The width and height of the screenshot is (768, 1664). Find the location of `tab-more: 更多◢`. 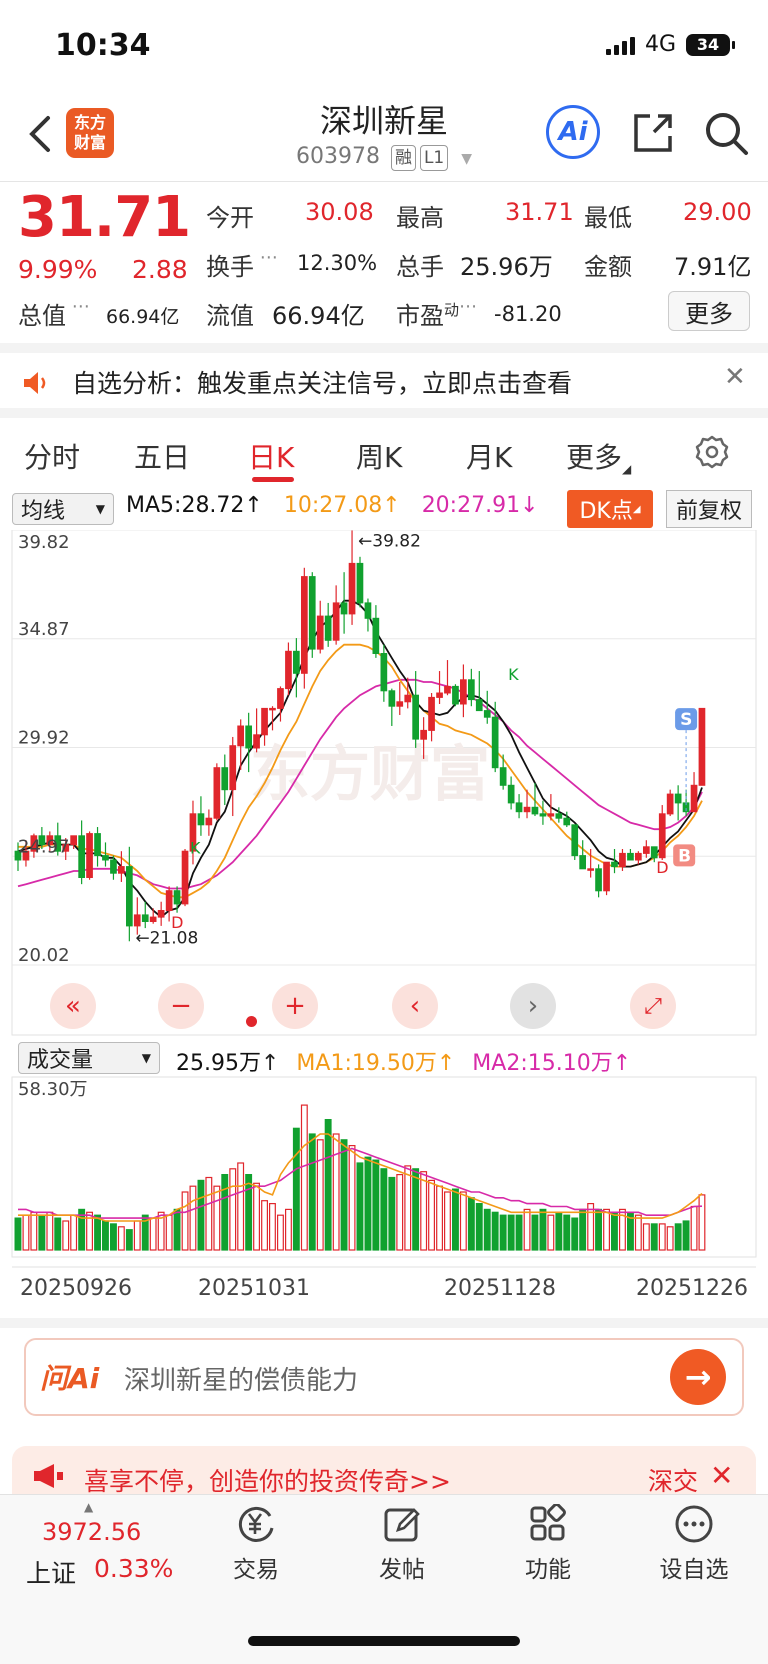

tab-more: 更多◢ is located at coordinates (598, 456).